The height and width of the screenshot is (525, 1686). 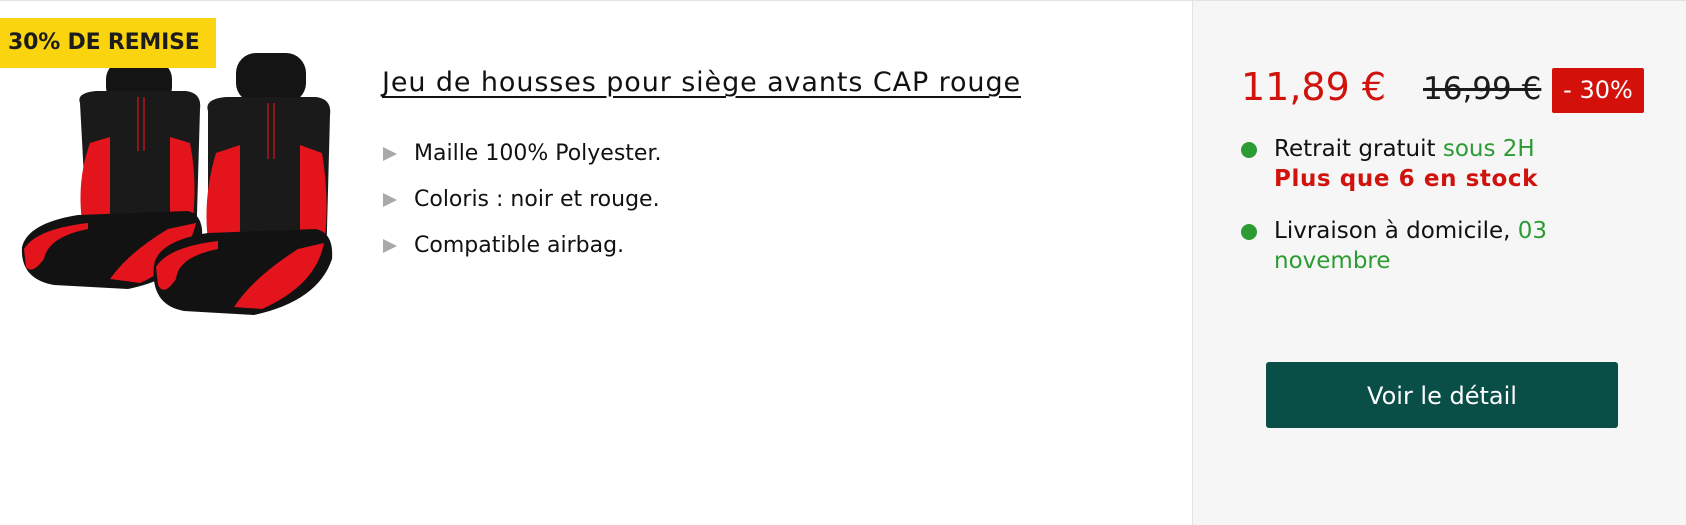 What do you see at coordinates (1358, 149) in the screenshot?
I see `pickup-label: Retrait gratuit` at bounding box center [1358, 149].